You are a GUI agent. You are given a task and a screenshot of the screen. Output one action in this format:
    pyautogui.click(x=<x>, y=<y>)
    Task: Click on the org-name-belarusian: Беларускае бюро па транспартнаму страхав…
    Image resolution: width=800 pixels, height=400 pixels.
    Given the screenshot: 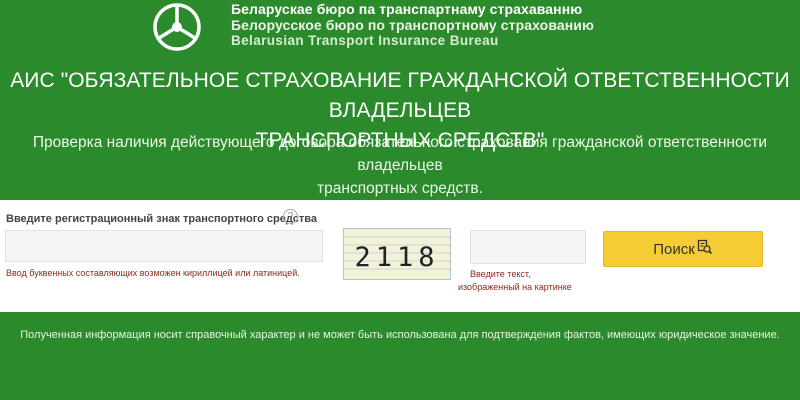 What is the action you would take?
    pyautogui.click(x=407, y=9)
    